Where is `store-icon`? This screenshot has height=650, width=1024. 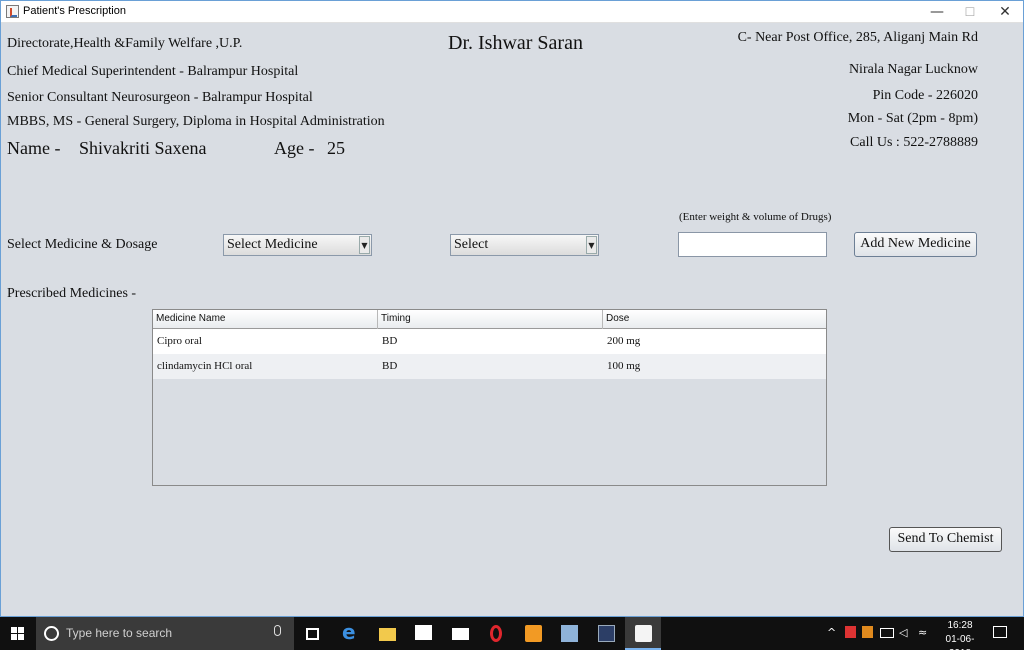
store-icon is located at coordinates (423, 632).